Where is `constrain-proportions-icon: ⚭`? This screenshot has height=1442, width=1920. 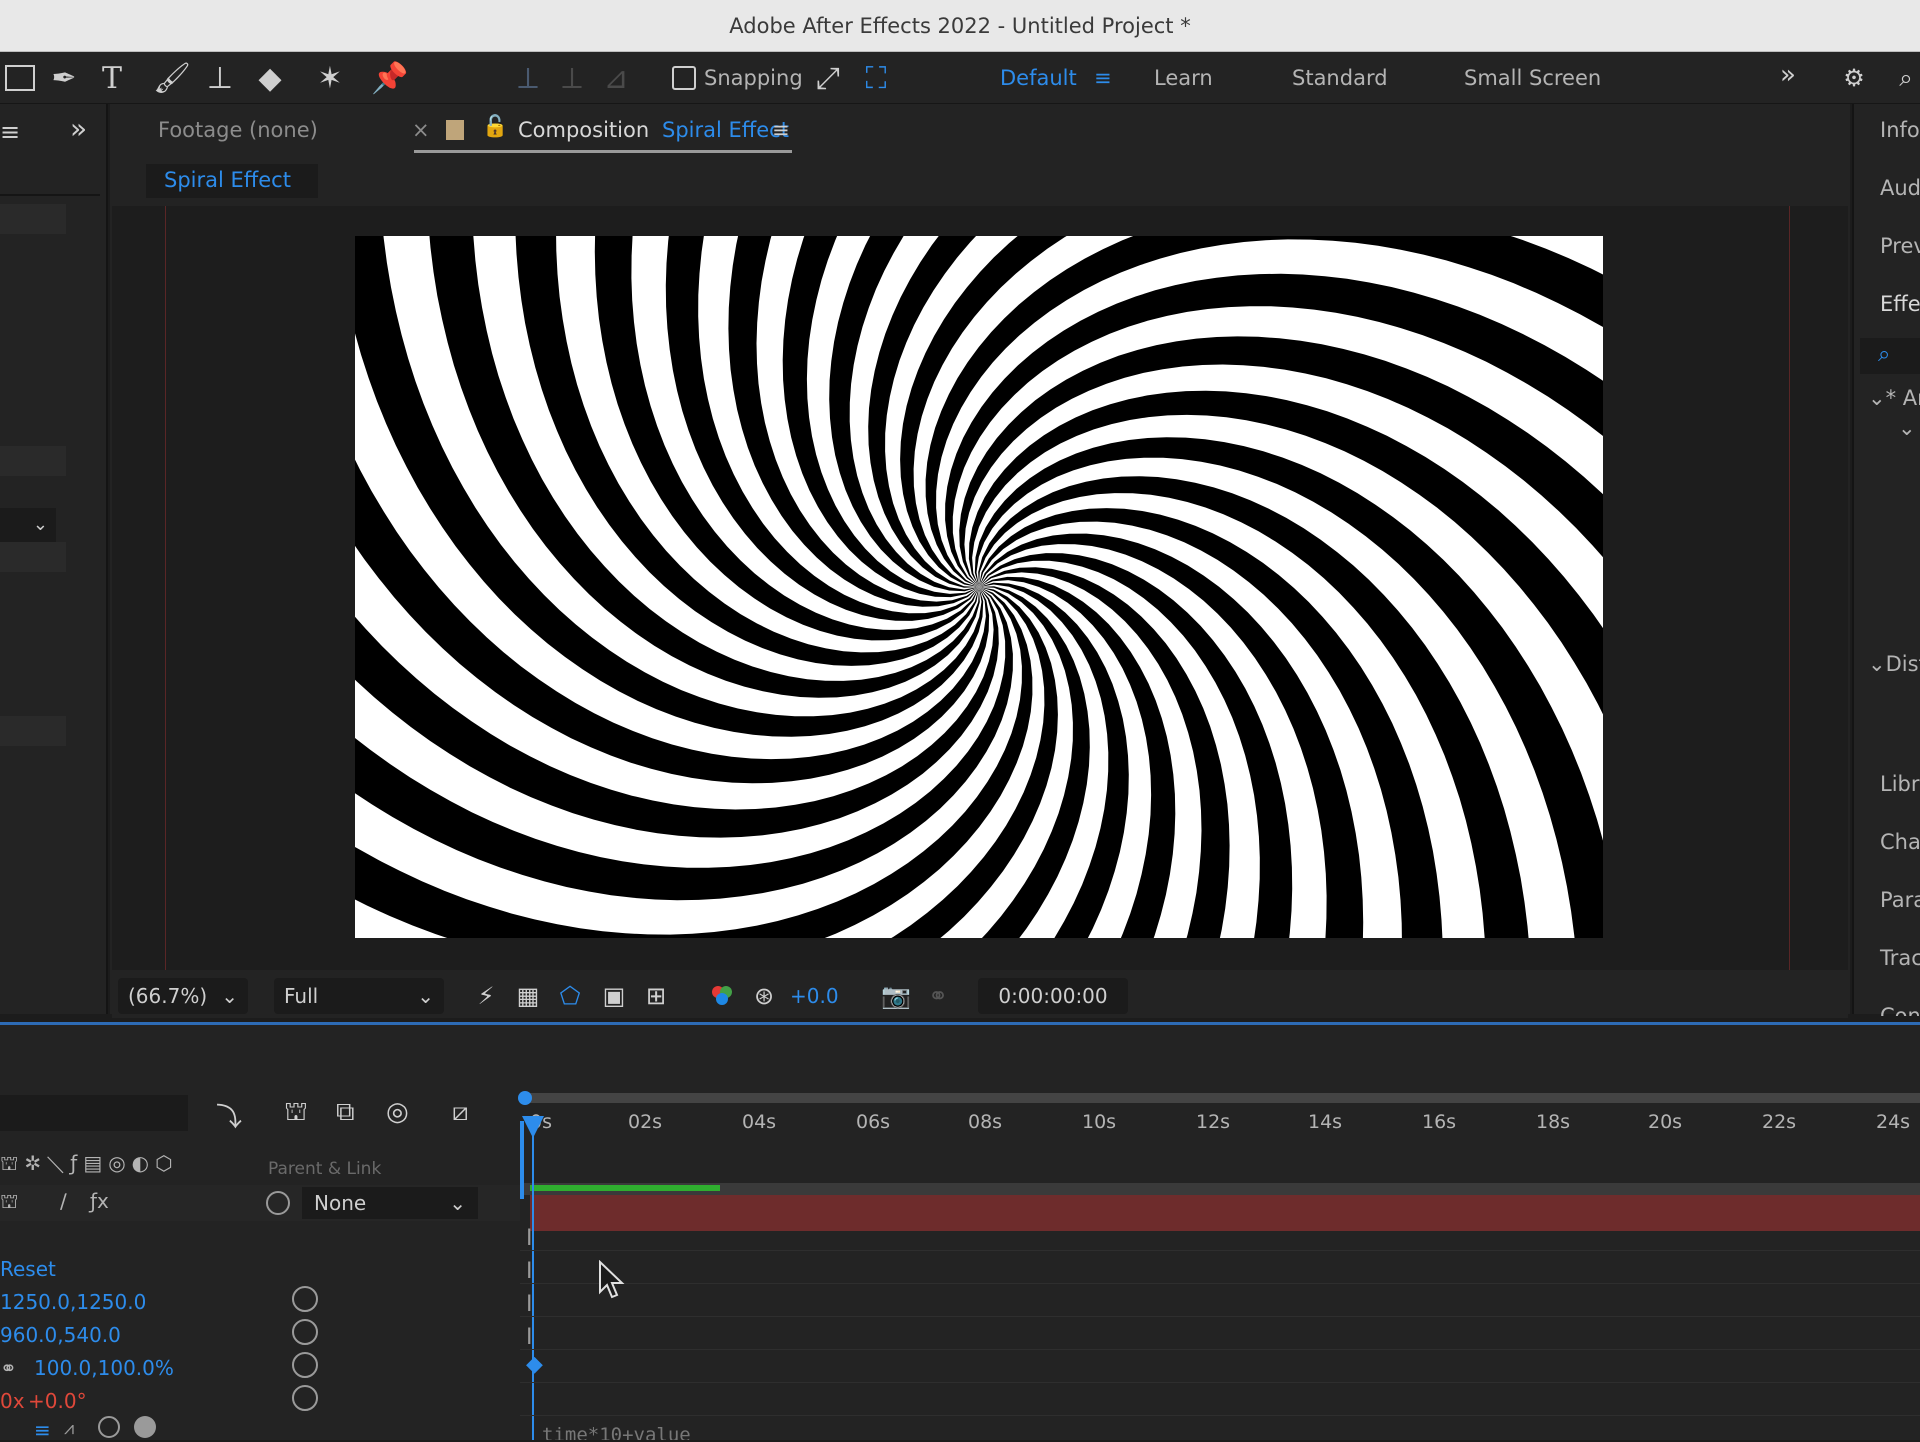 constrain-proportions-icon: ⚭ is located at coordinates (8, 1368).